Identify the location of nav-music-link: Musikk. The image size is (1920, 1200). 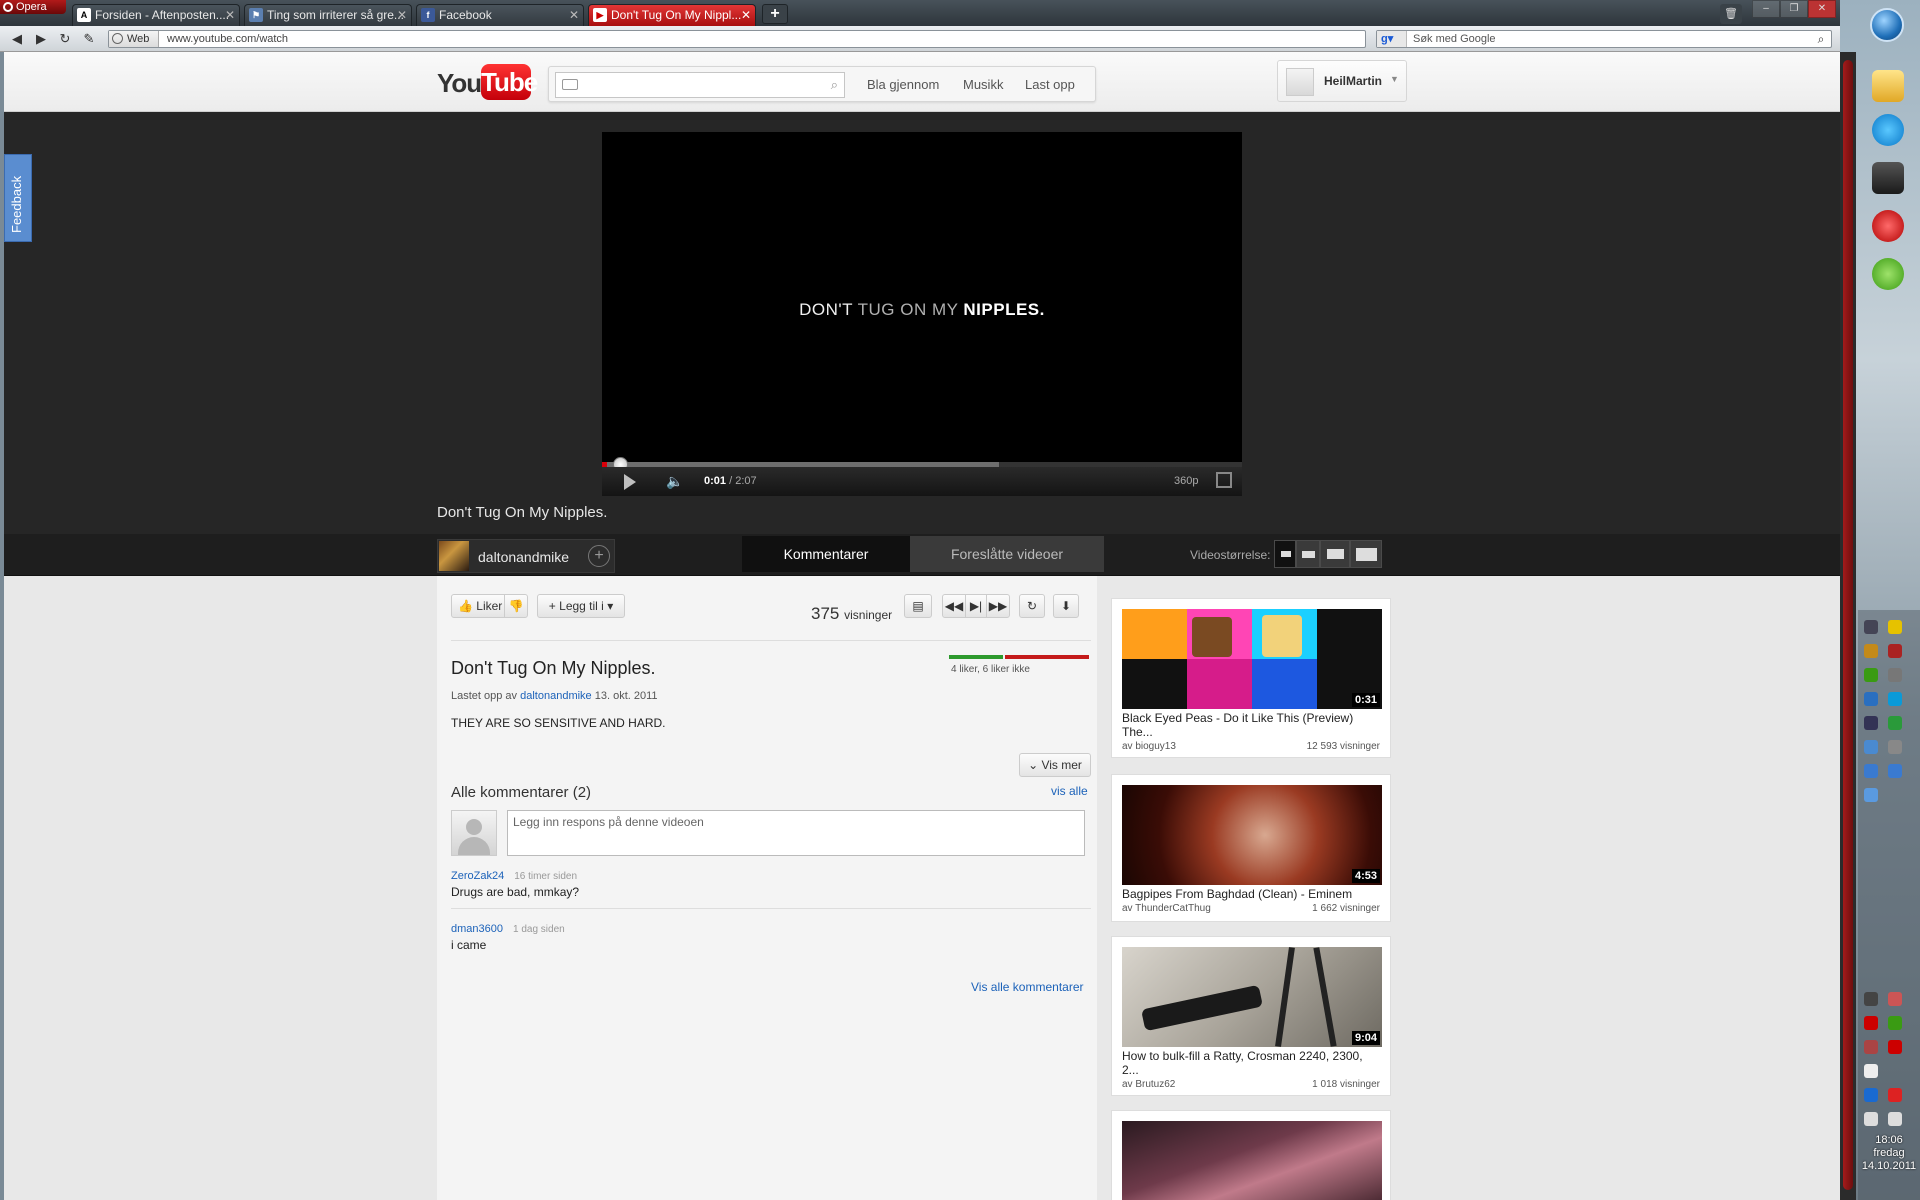
(983, 84).